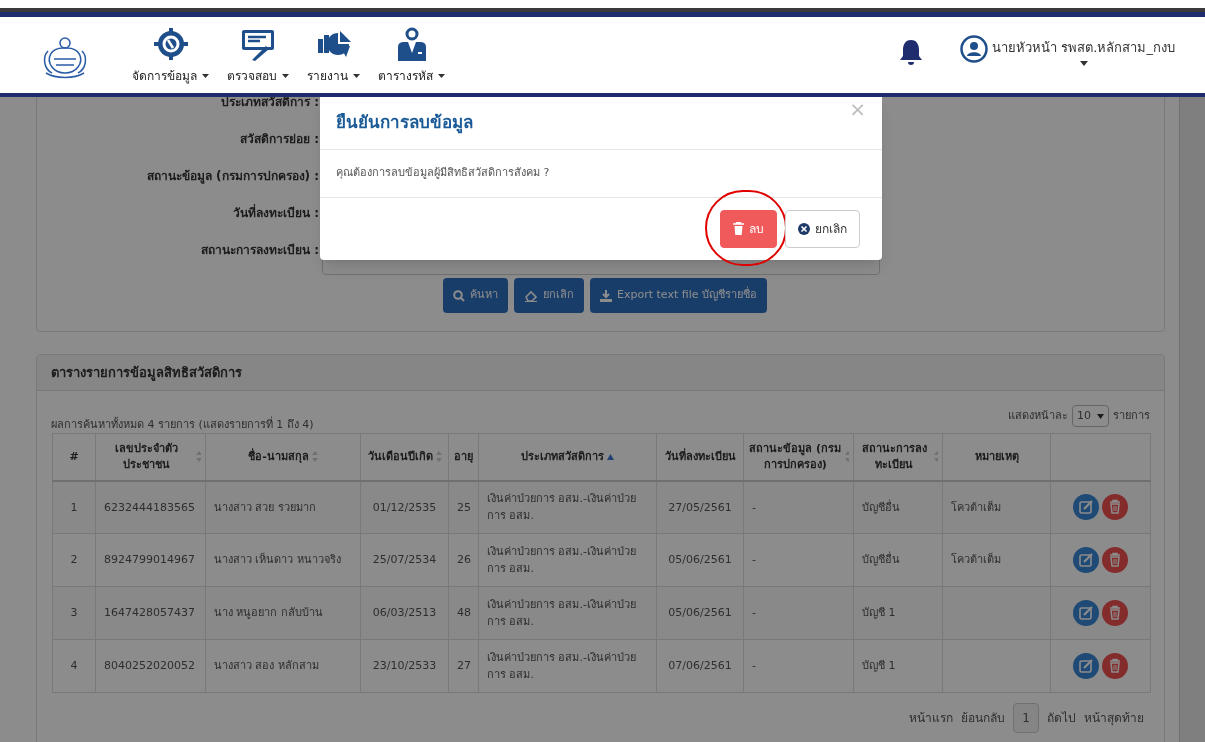  Describe the element at coordinates (74, 666) in the screenshot. I see `table-cell: 4` at that location.